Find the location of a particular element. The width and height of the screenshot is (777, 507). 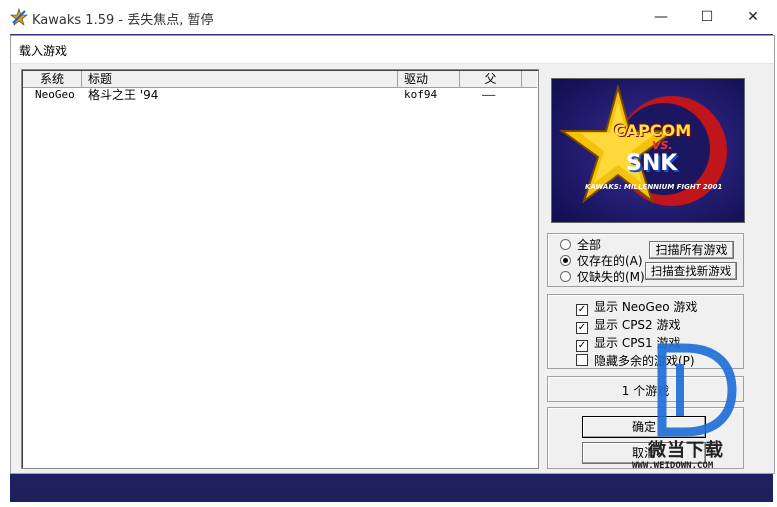

logo-snk-text: SNK is located at coordinates (652, 163).